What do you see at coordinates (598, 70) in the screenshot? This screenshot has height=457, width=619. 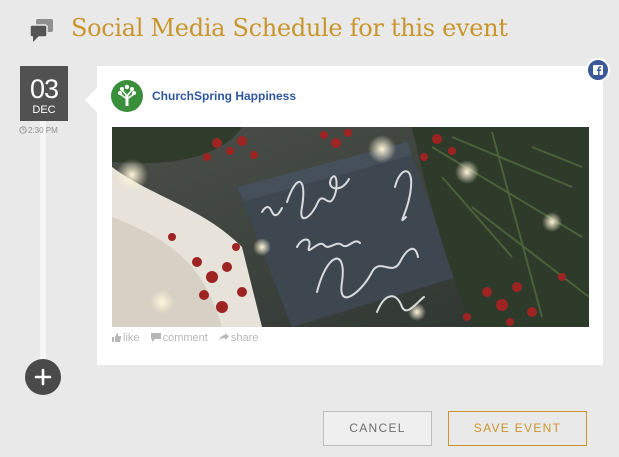 I see `facebook-icon` at bounding box center [598, 70].